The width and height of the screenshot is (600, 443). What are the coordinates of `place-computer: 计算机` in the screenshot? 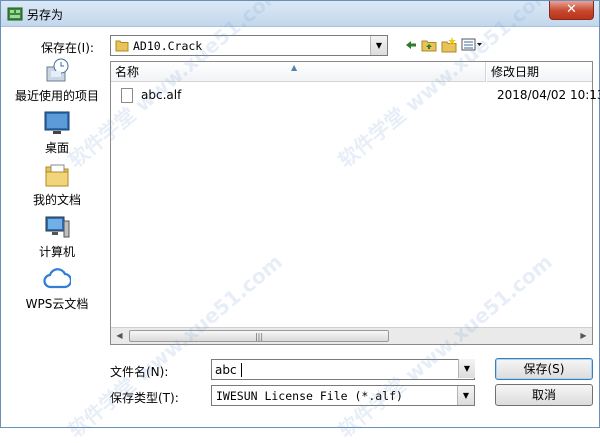 It's located at (57, 238).